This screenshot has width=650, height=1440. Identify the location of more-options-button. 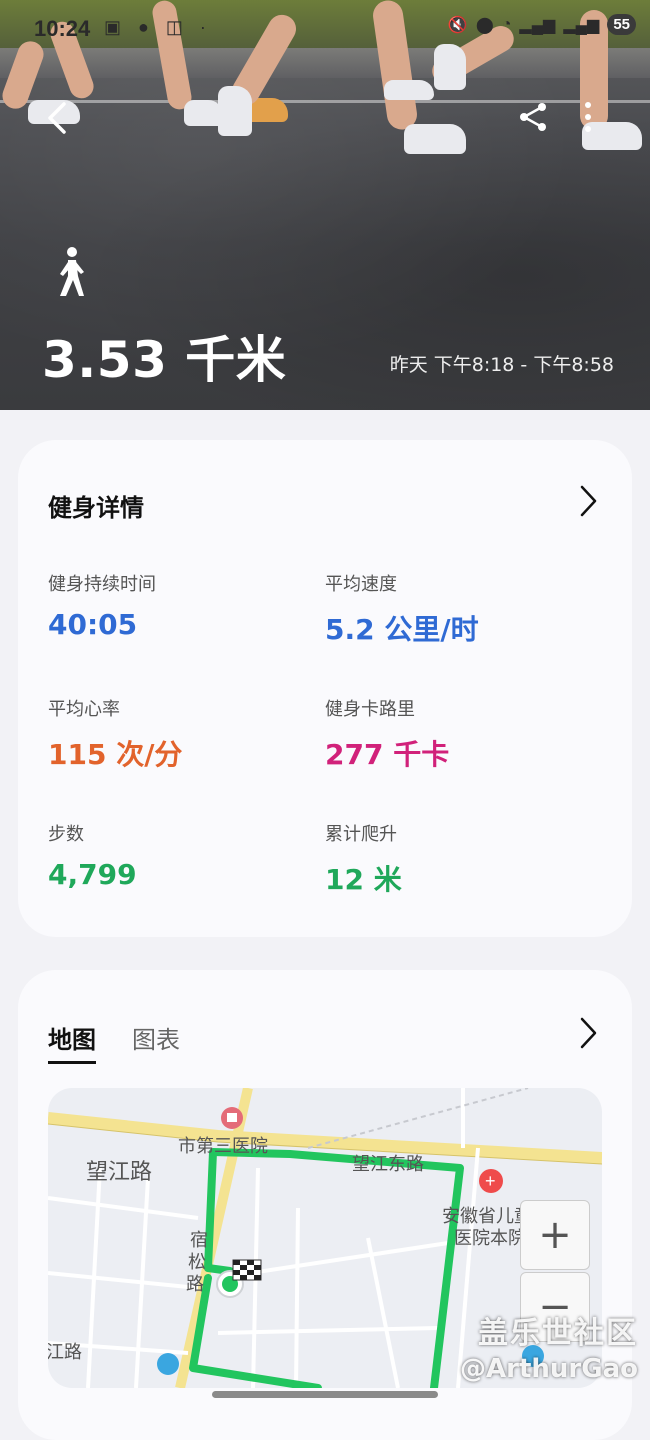
(588, 120).